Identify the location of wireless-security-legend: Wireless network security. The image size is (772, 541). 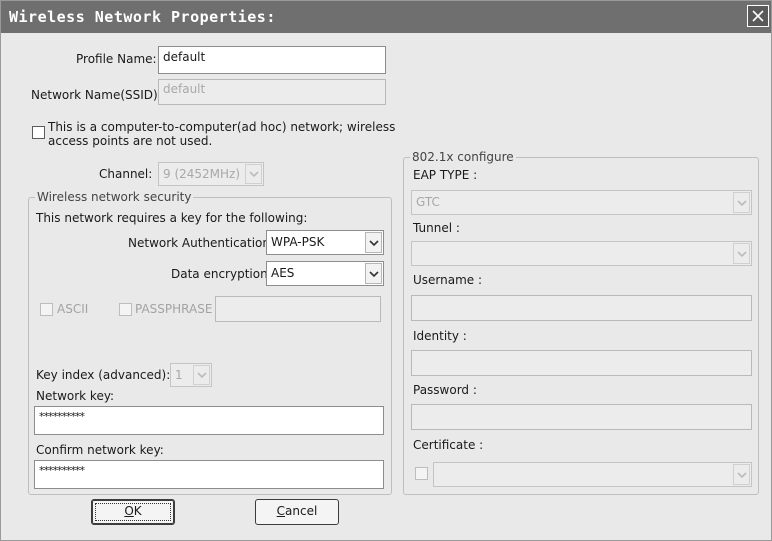
(114, 197).